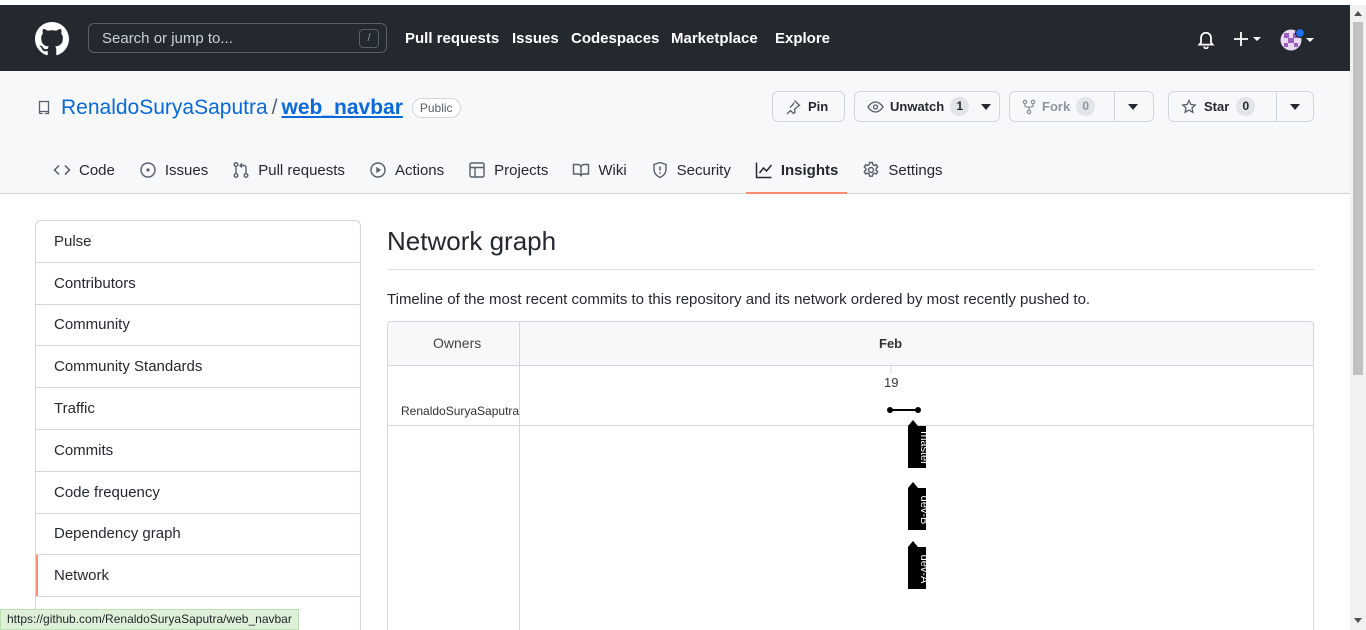 This screenshot has width=1366, height=630. What do you see at coordinates (198, 493) in the screenshot?
I see `sidebar-item-code-frequency: Code frequency` at bounding box center [198, 493].